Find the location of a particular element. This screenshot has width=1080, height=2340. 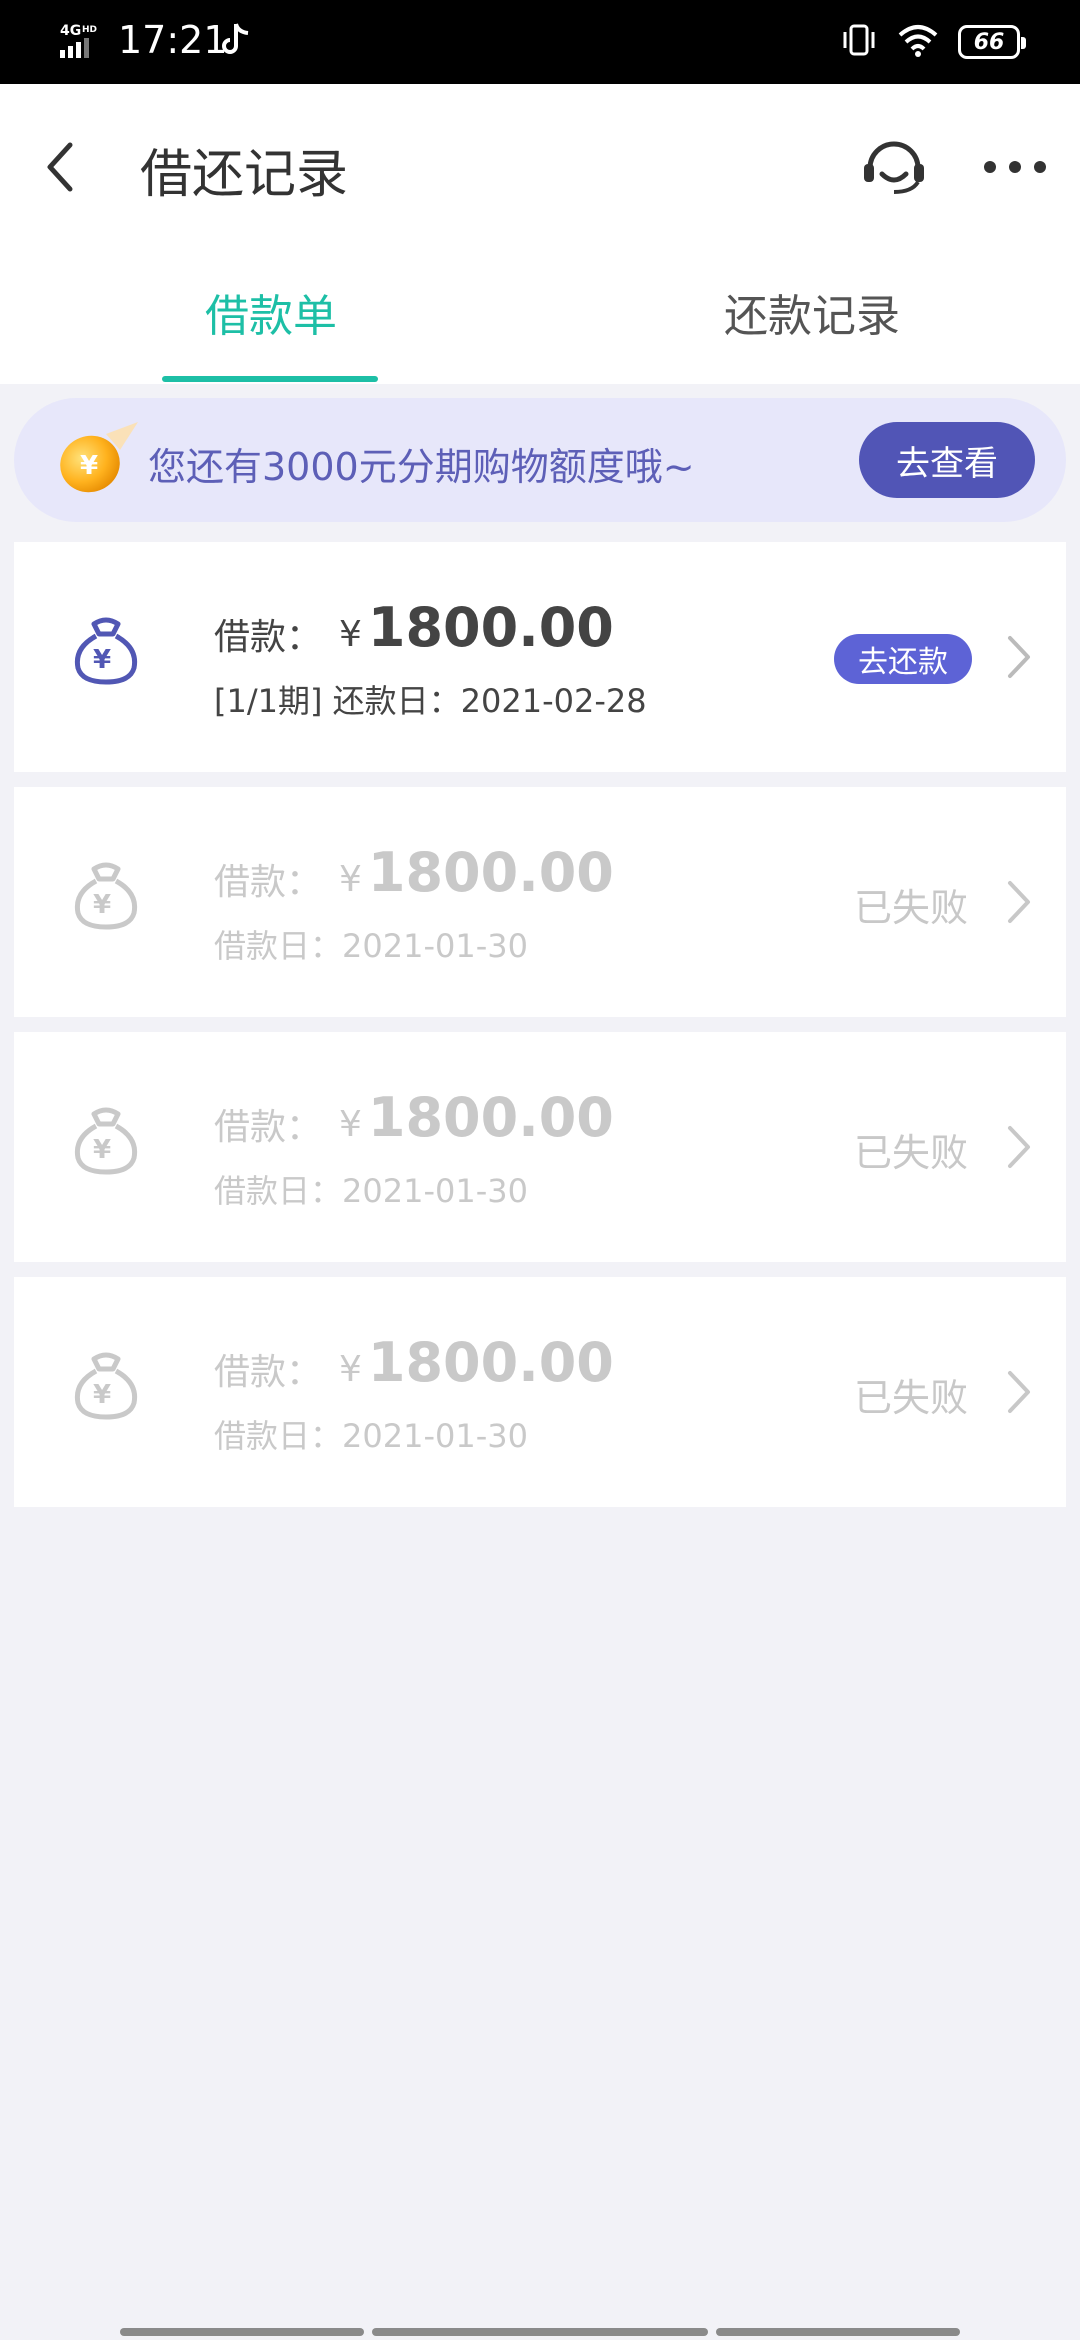

chevron-left-icon is located at coordinates (60, 167).